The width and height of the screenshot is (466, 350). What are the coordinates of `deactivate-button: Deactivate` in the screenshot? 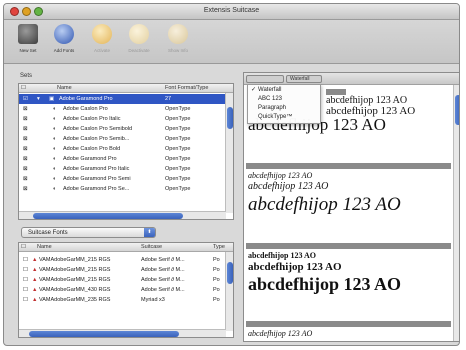 It's located at (139, 42).